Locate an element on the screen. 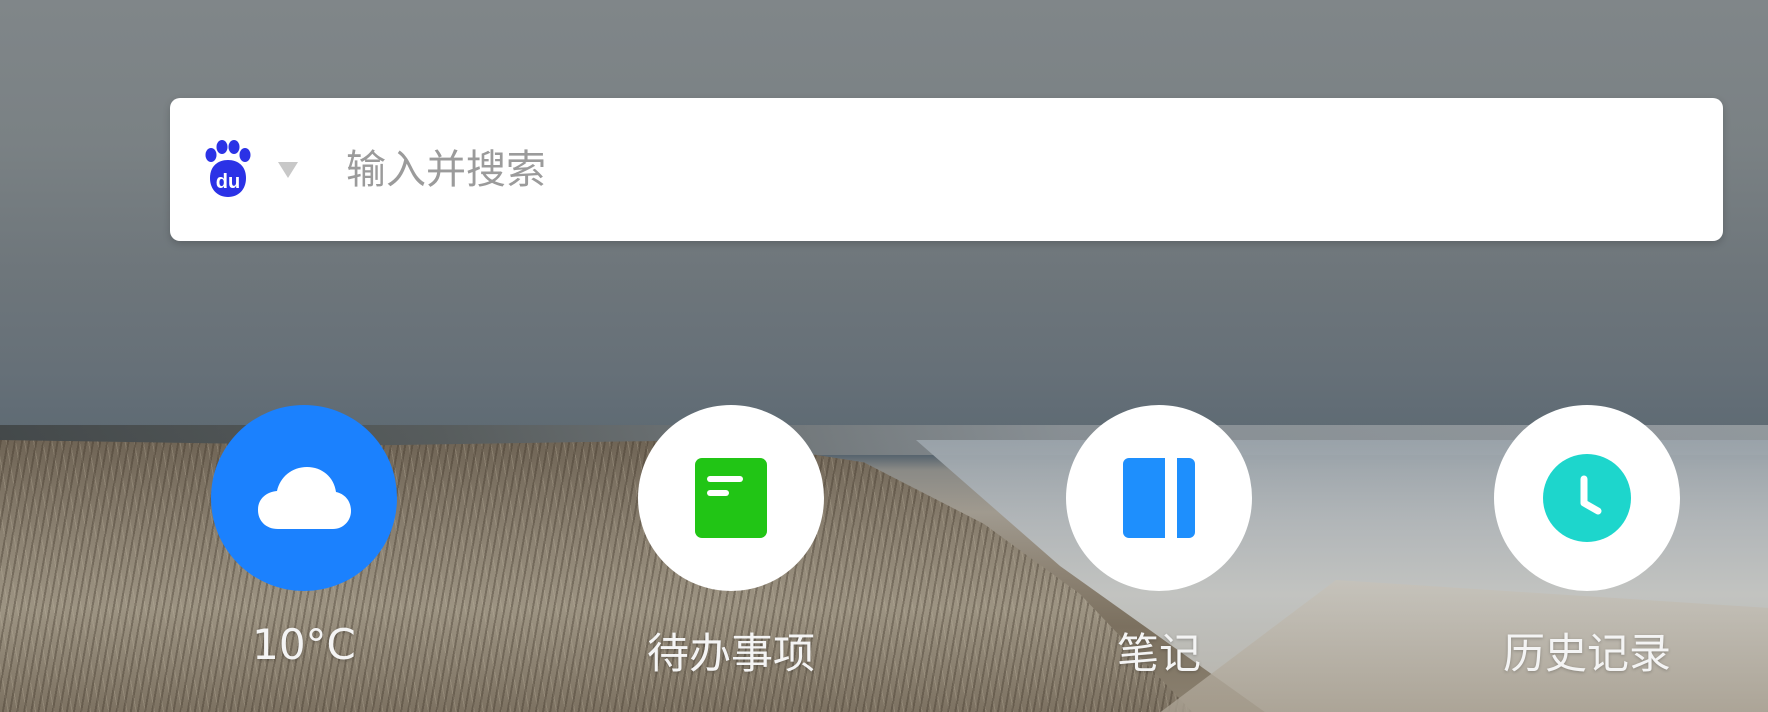 This screenshot has width=1768, height=712. todo-icon is located at coordinates (731, 498).